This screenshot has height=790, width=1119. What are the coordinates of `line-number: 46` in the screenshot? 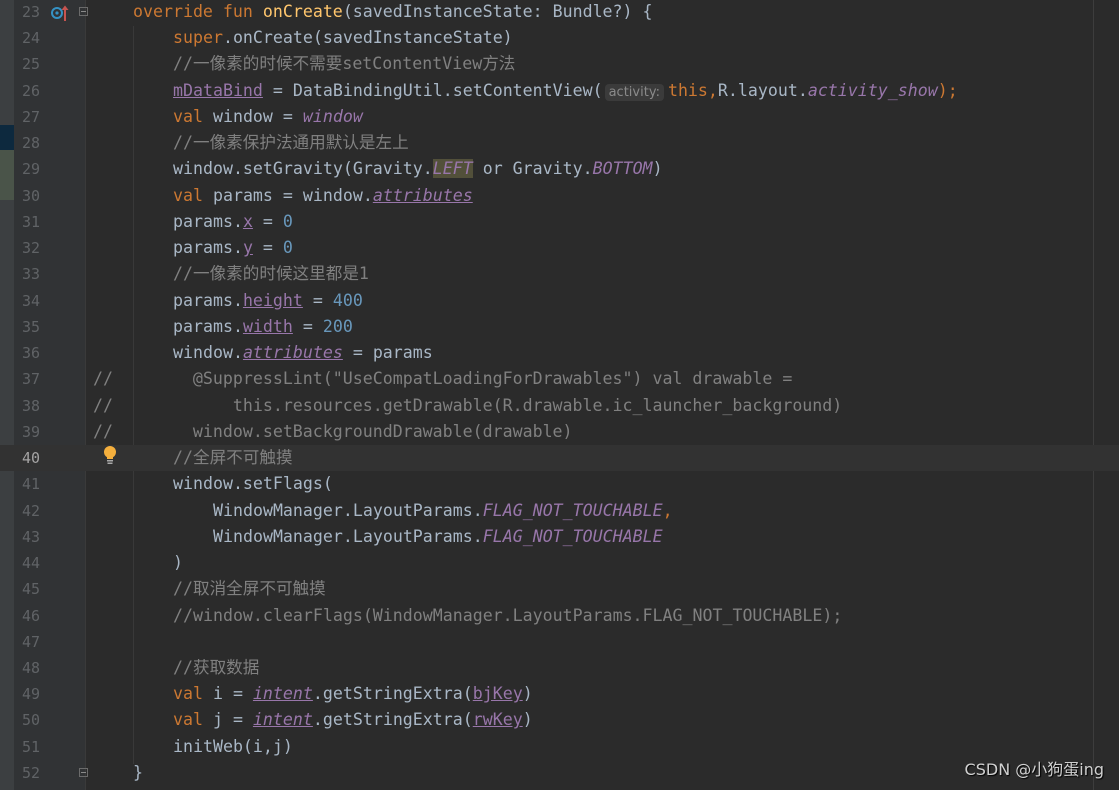 It's located at (27, 616).